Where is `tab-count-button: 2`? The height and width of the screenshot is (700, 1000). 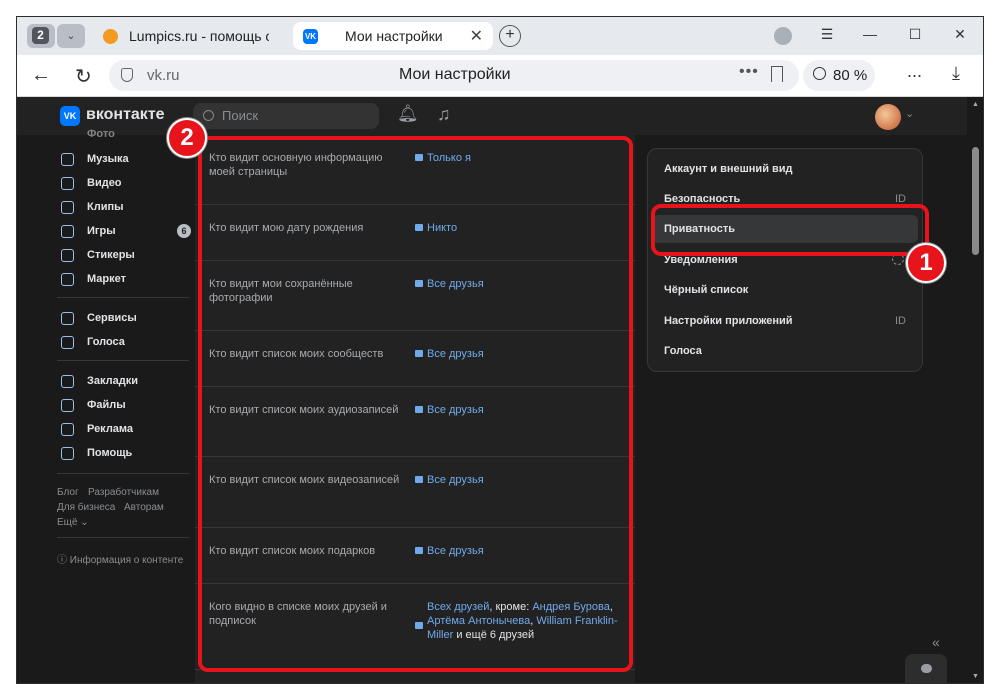 tab-count-button: 2 is located at coordinates (41, 36).